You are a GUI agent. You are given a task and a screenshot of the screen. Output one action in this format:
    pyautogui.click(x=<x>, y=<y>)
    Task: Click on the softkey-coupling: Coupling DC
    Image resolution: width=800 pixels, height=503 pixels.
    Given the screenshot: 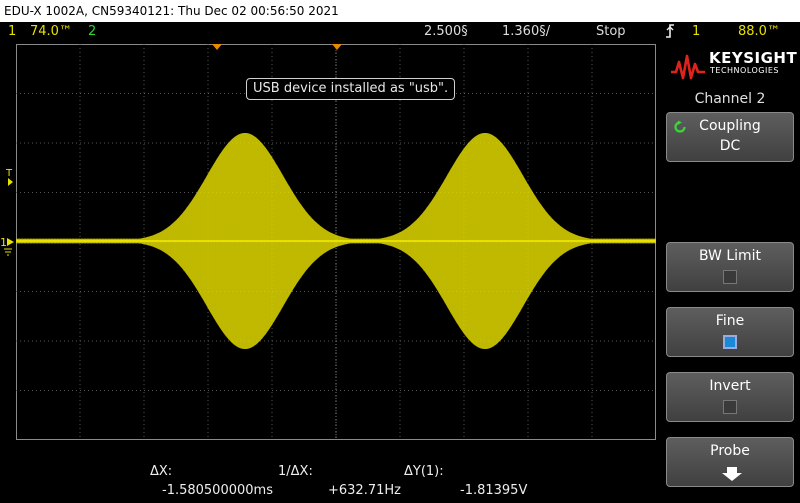 What is the action you would take?
    pyautogui.click(x=730, y=137)
    